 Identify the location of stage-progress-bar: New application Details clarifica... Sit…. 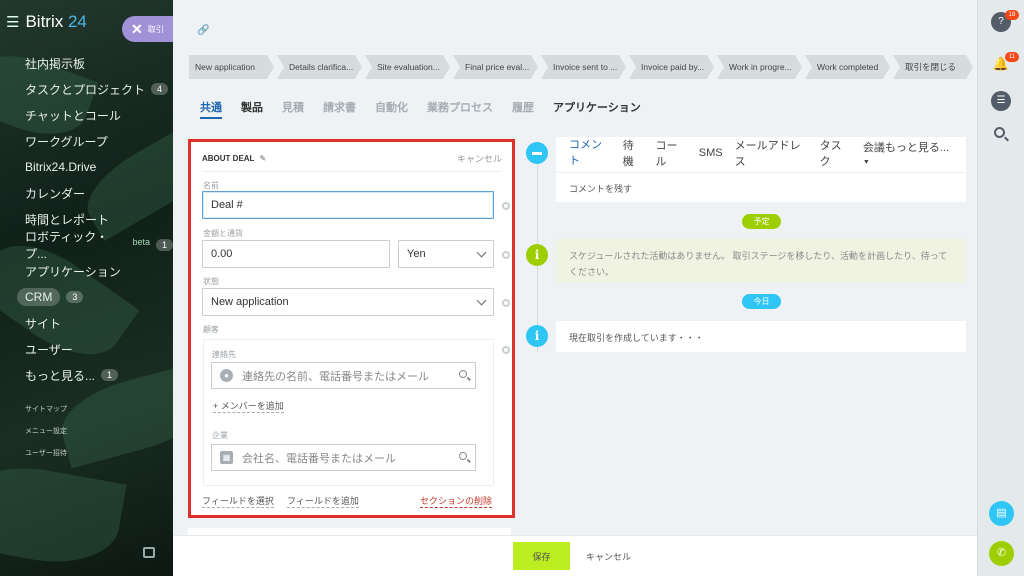
(582, 67).